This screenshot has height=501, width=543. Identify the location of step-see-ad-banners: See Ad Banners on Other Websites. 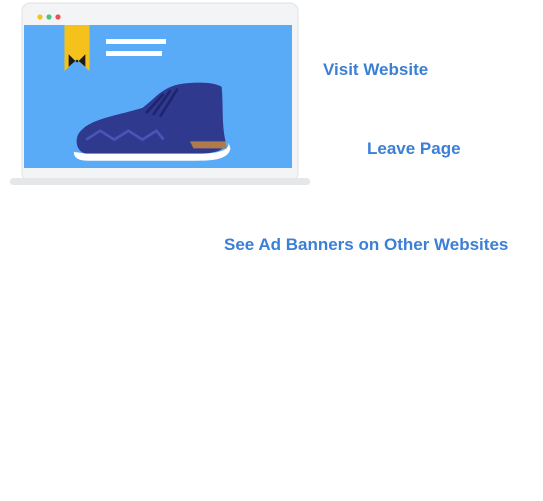
(366, 244).